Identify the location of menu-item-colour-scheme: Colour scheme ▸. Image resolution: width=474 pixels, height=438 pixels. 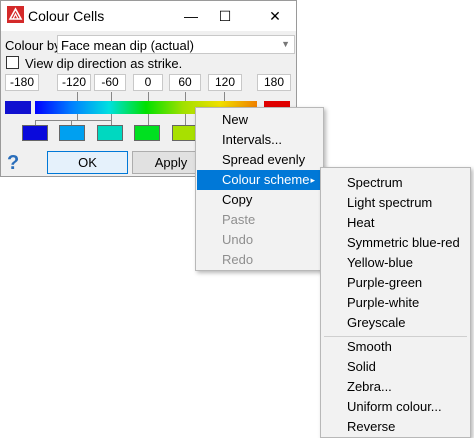
(259, 180).